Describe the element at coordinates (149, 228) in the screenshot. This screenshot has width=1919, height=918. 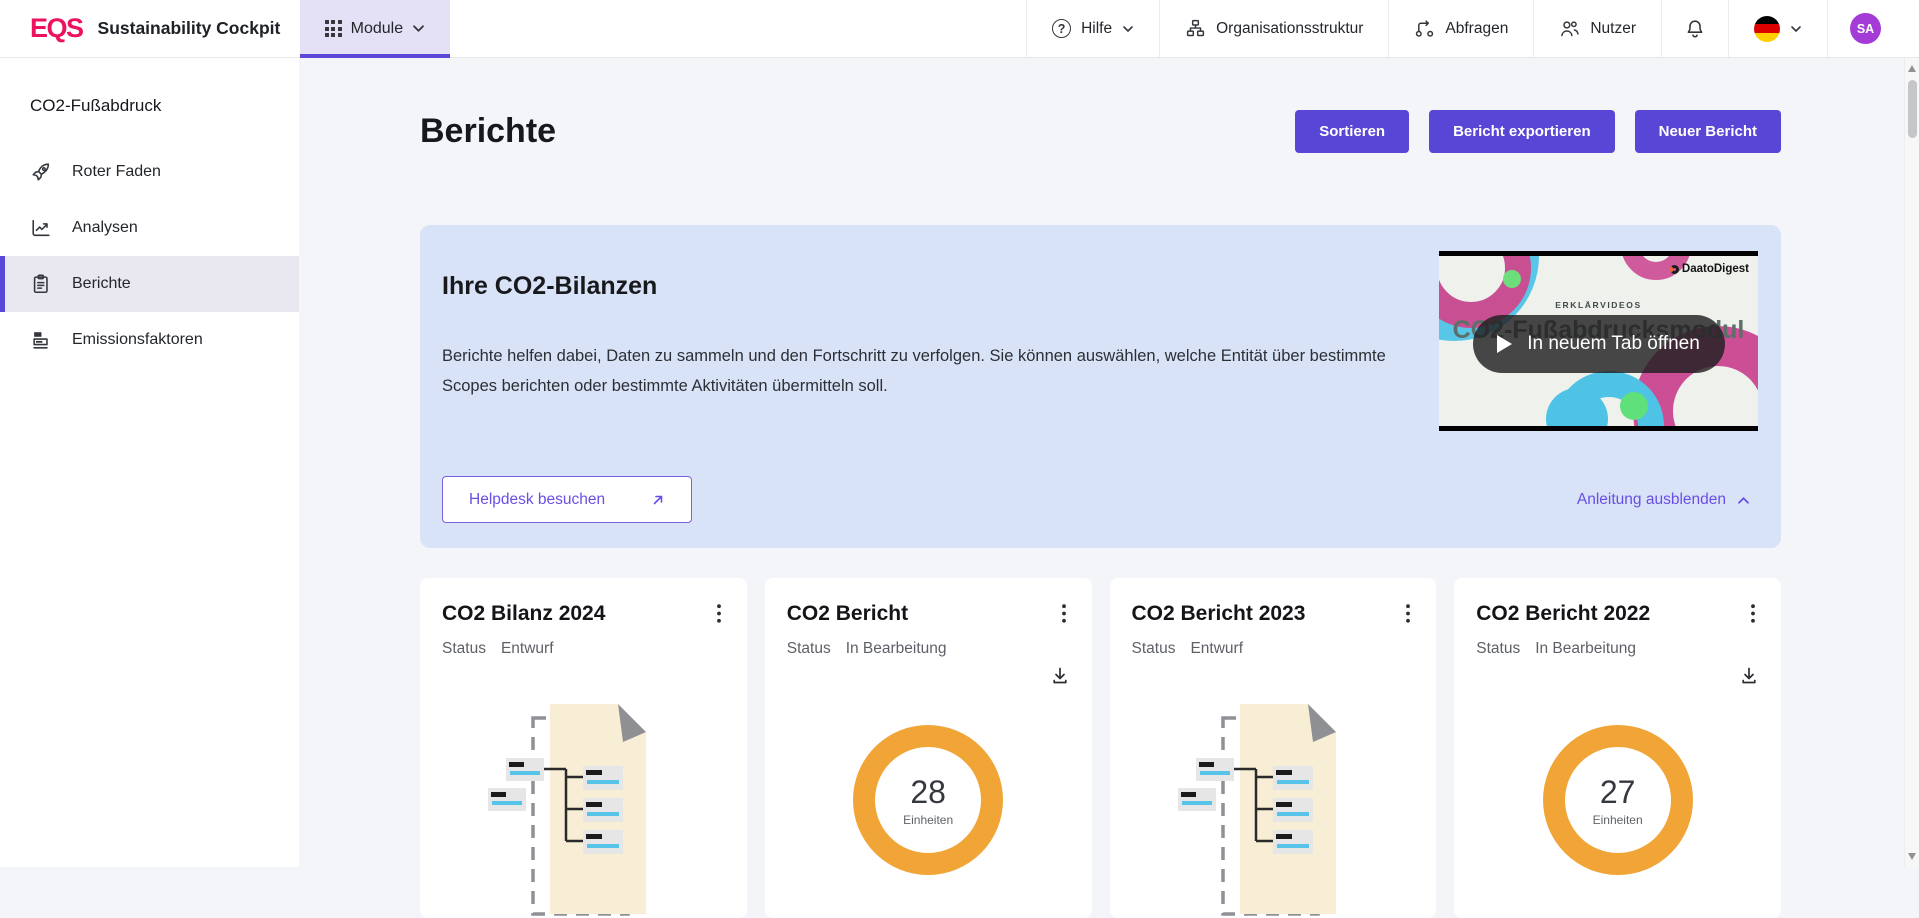
I see `sidebar-item-analysen: Analysen` at that location.